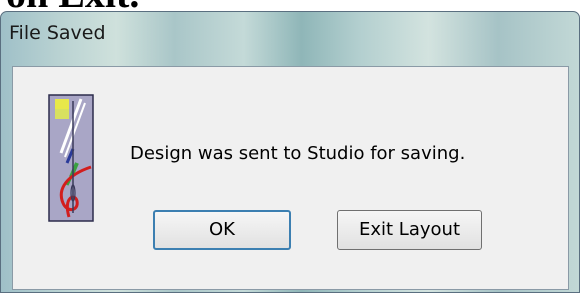 This screenshot has height=295, width=582. What do you see at coordinates (57, 33) in the screenshot?
I see `dialog-title: File Saved` at bounding box center [57, 33].